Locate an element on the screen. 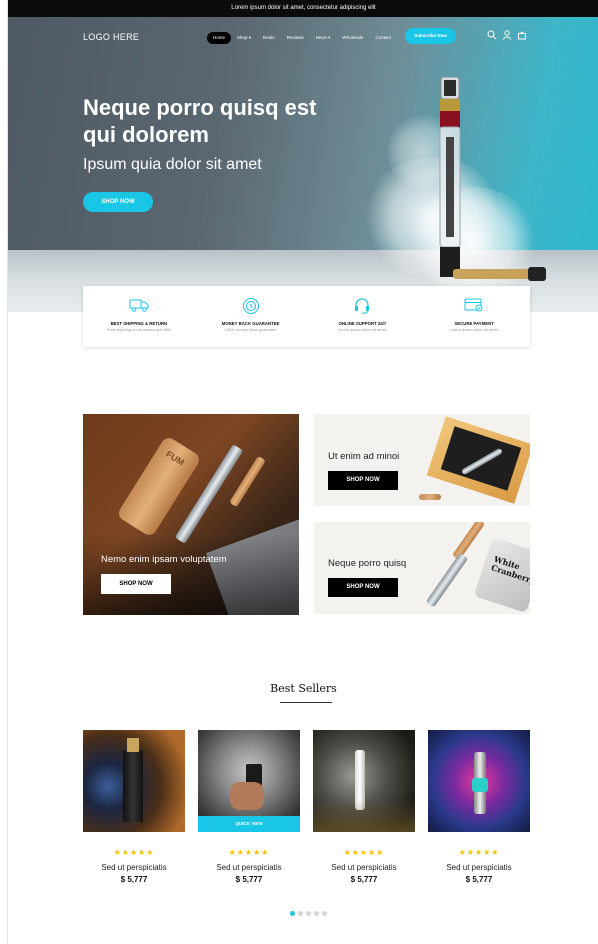  hero-vape-illustration is located at coordinates (492, 179).